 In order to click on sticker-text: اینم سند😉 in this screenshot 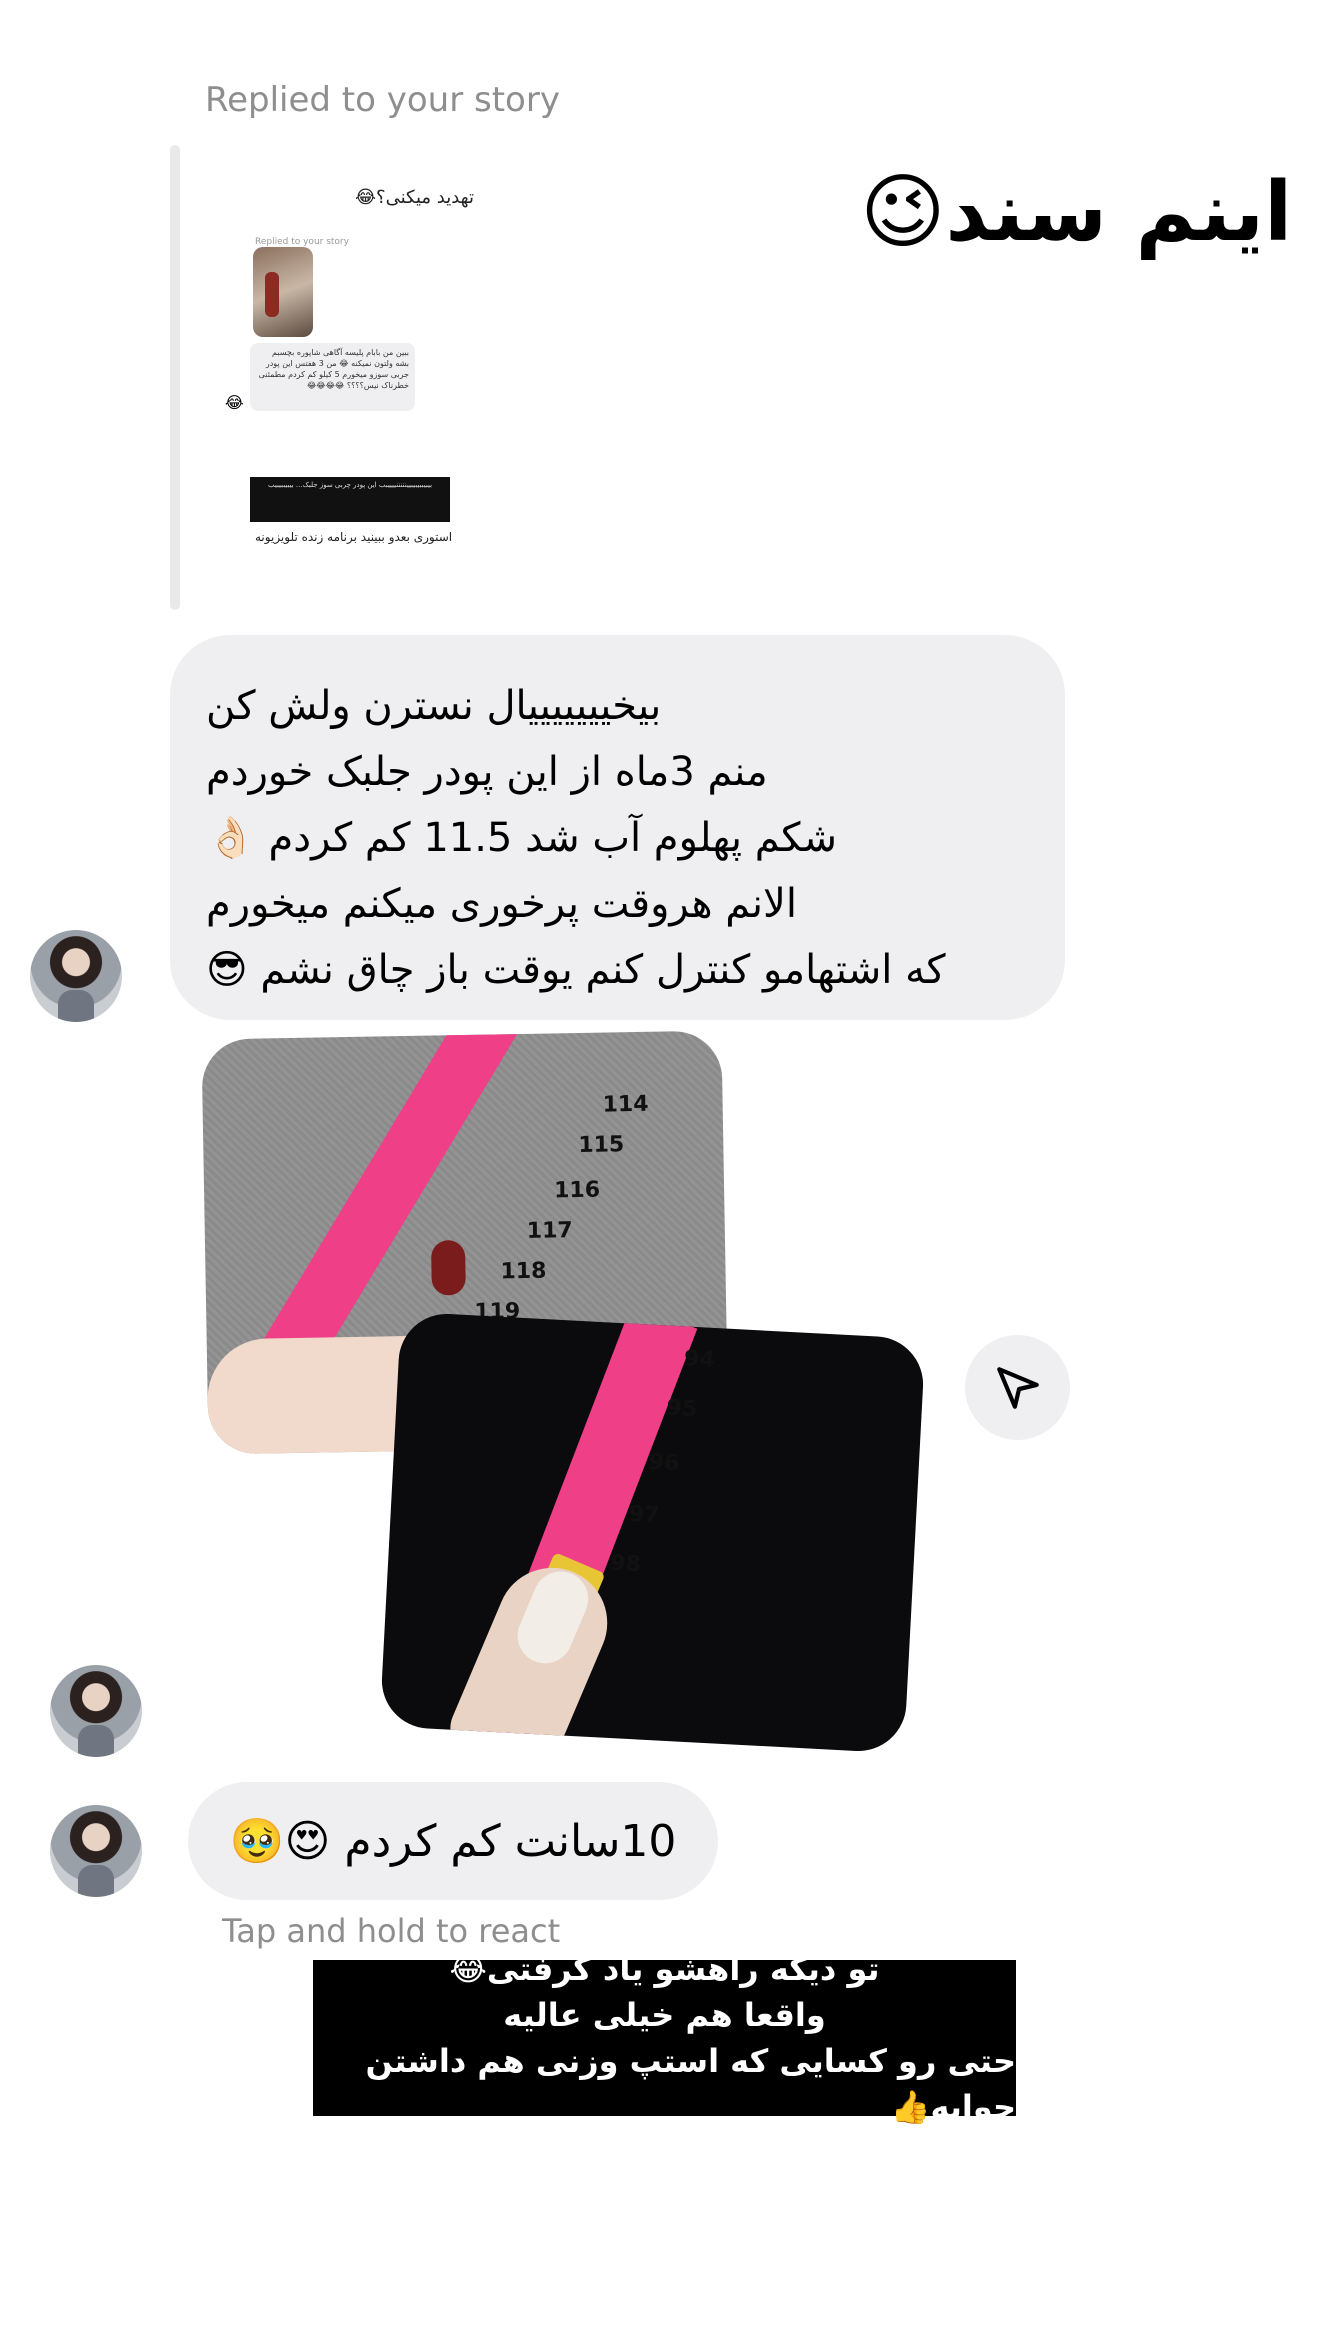, I will do `click(1076, 212)`.